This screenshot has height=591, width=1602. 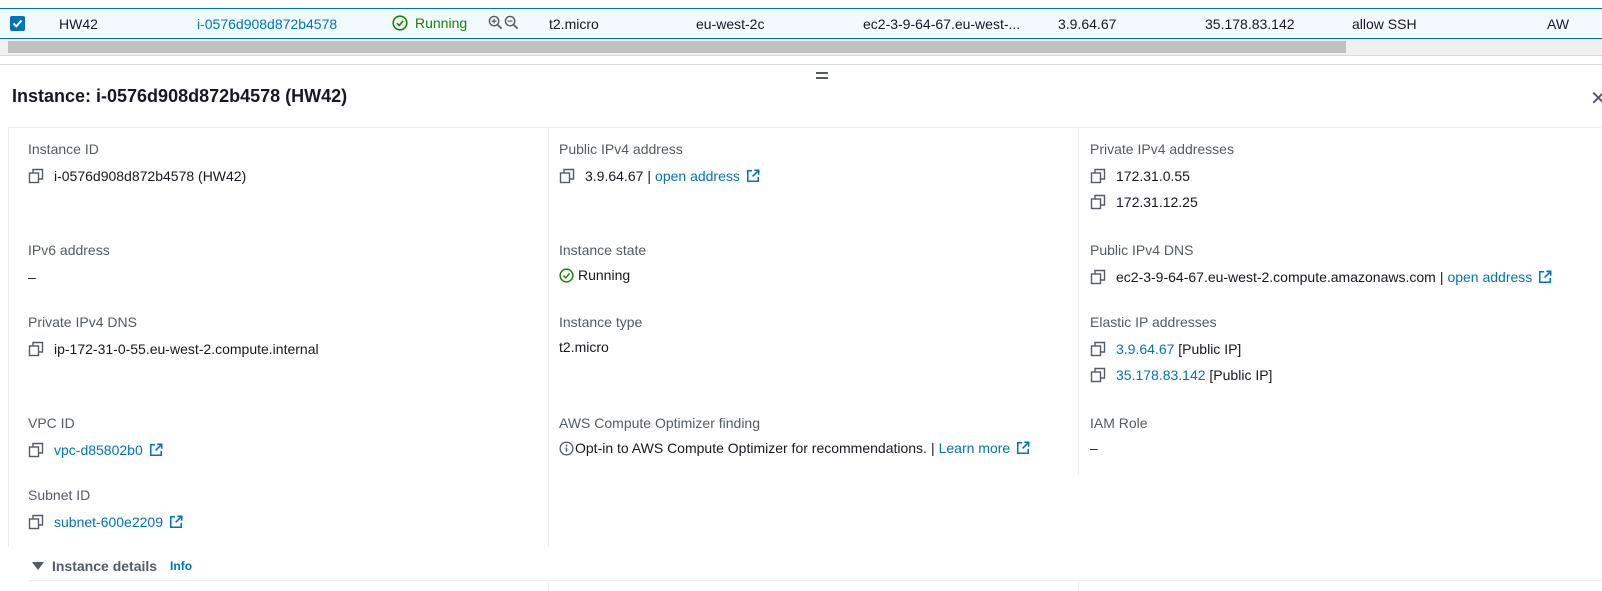 What do you see at coordinates (614, 176) in the screenshot?
I see `field-value: 3.9.64.67` at bounding box center [614, 176].